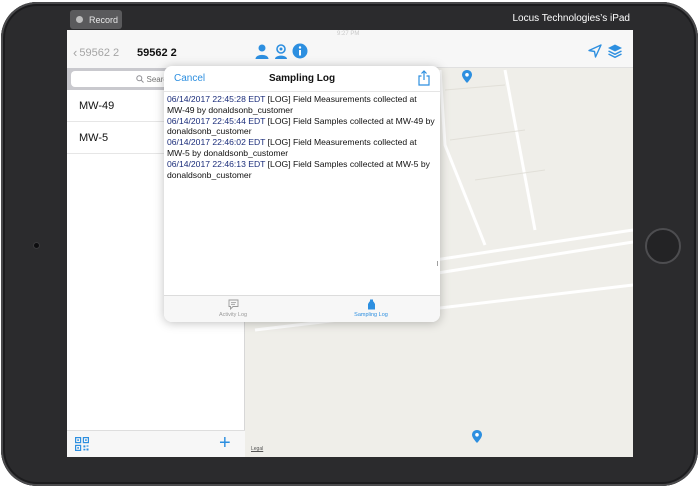 Image resolution: width=700 pixels, height=488 pixels. Describe the element at coordinates (99, 53) in the screenshot. I see `back-button-label: 59562 2` at that location.